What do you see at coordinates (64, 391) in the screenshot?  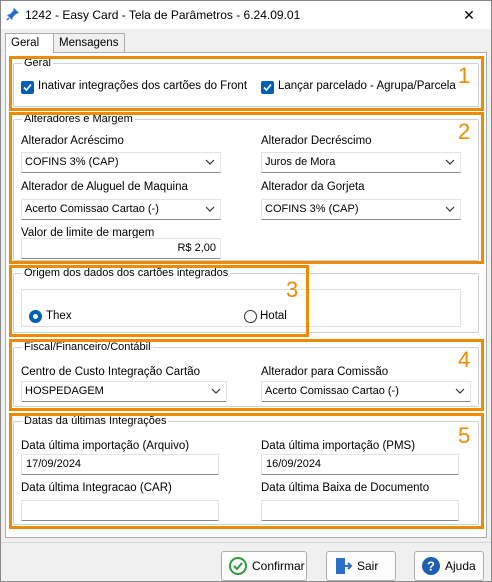 I see `centro-custo-value: HOSPEDAGEM` at bounding box center [64, 391].